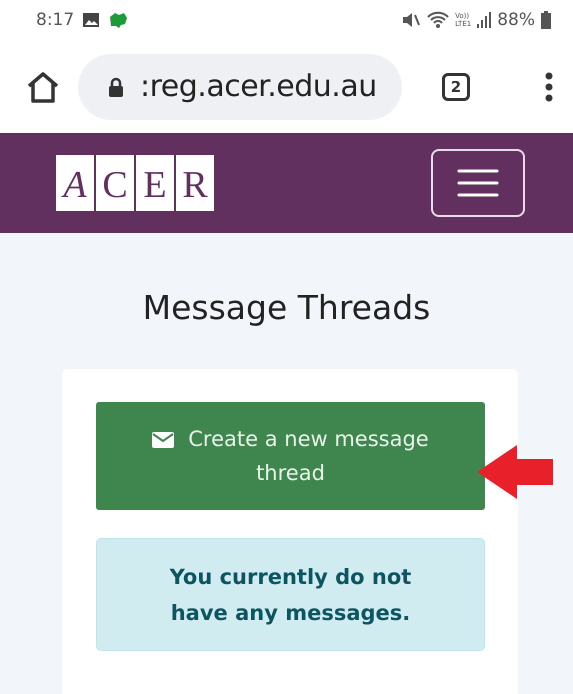  What do you see at coordinates (484, 20) in the screenshot?
I see `signal-icon` at bounding box center [484, 20].